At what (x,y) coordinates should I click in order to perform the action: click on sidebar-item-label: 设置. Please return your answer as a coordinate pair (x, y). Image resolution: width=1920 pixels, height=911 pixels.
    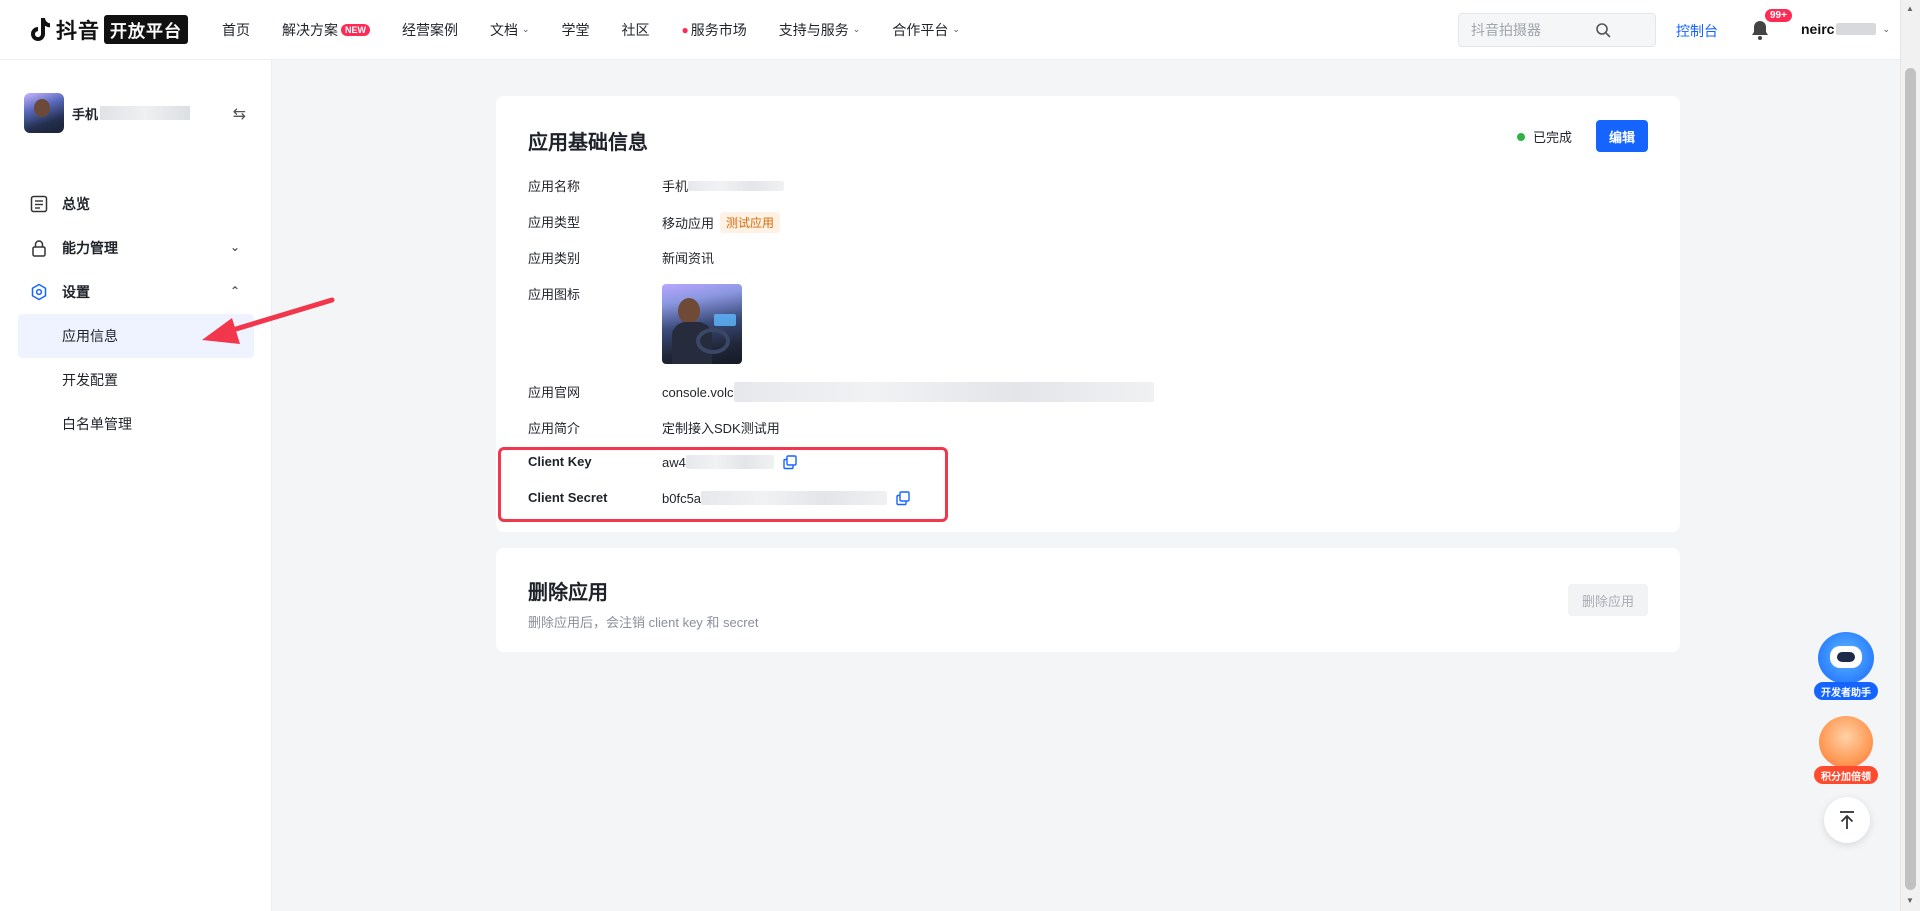
    Looking at the image, I should click on (76, 292).